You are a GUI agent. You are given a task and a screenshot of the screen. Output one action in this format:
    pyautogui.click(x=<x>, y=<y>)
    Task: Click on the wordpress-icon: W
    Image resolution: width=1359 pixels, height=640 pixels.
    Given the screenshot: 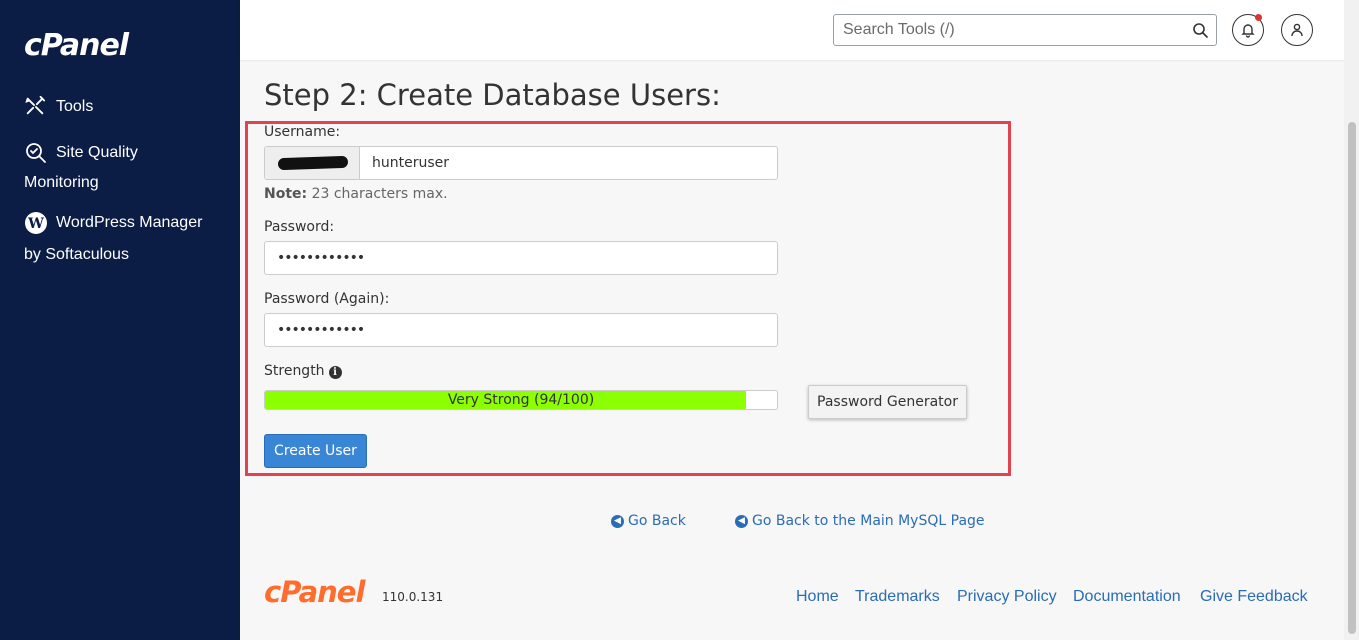 What is the action you would take?
    pyautogui.click(x=36, y=223)
    